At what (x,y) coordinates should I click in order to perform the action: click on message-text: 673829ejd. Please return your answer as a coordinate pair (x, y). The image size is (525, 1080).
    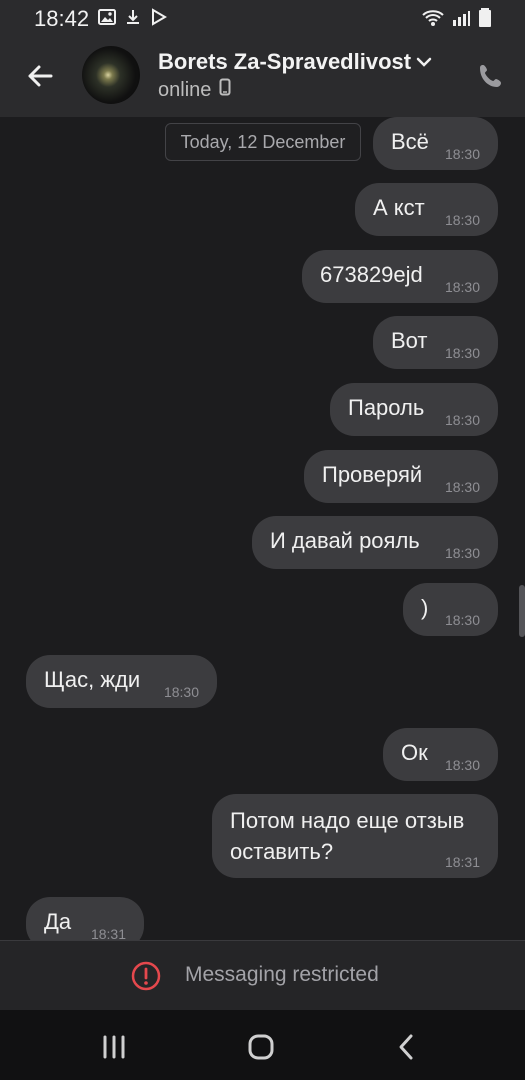
    Looking at the image, I should click on (371, 274).